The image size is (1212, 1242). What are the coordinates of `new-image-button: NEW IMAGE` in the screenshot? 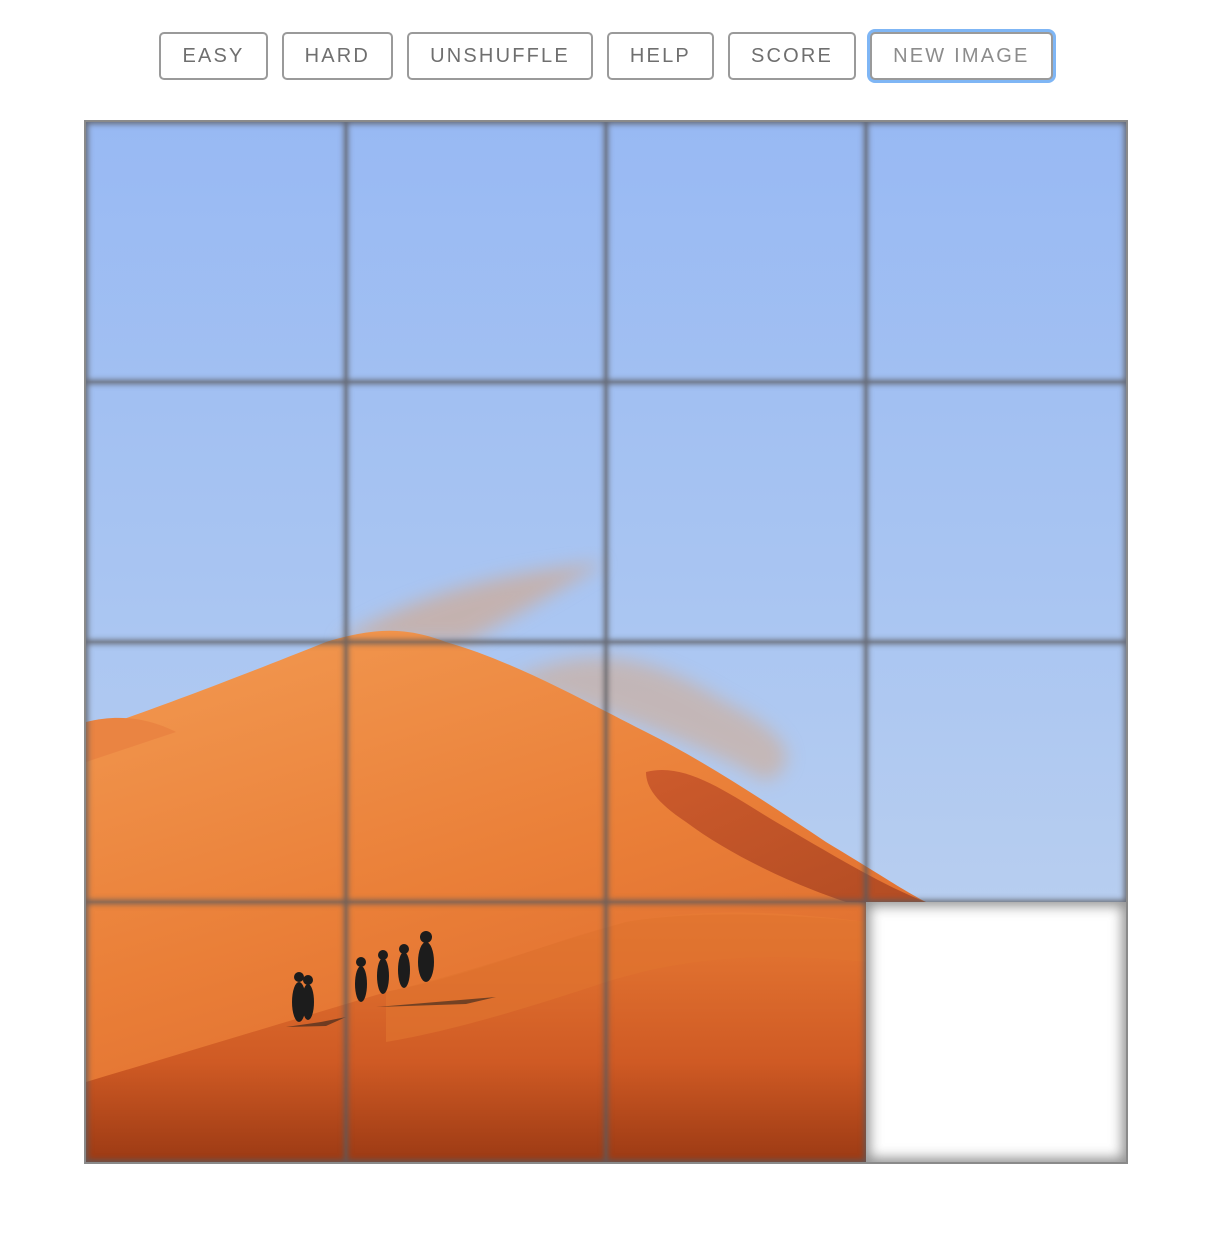 It's located at (961, 56).